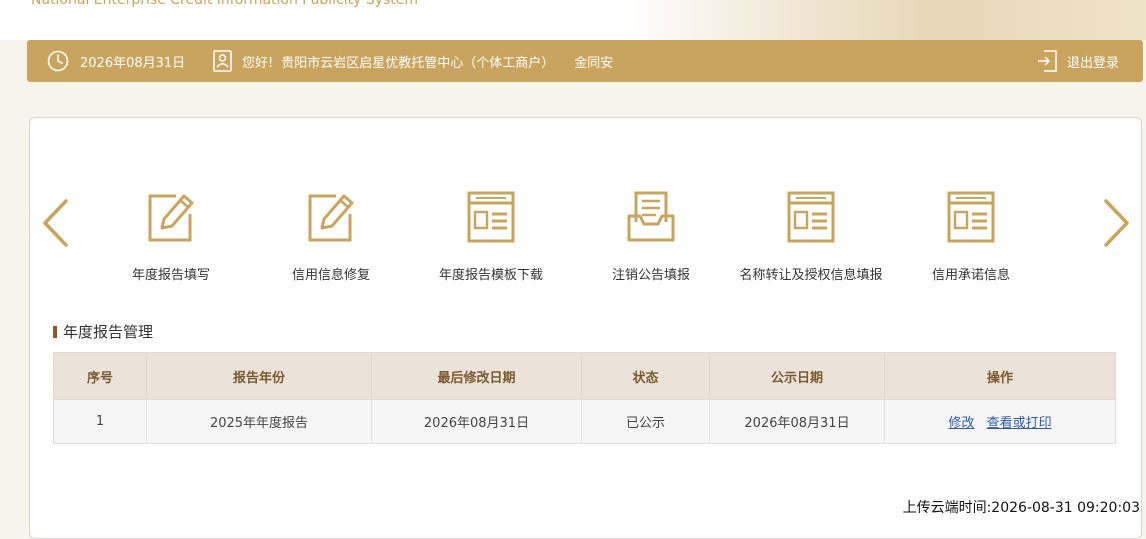 The height and width of the screenshot is (539, 1146). I want to click on section-title-text: 年度报告管理, so click(108, 332).